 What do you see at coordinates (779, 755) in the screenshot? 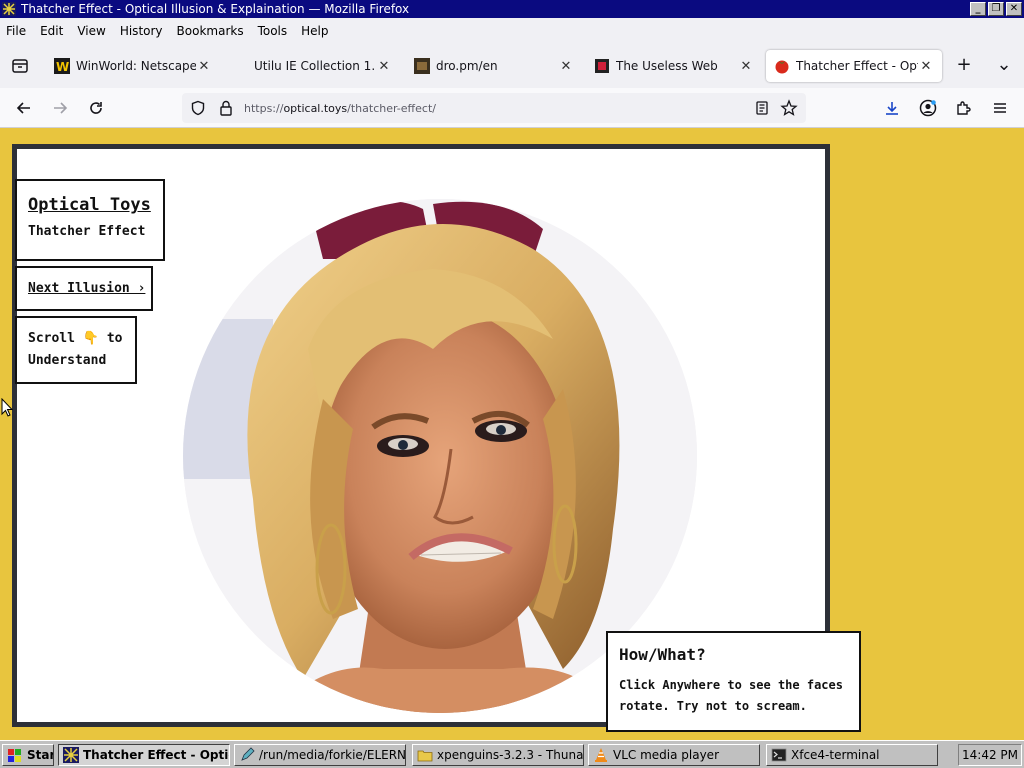
I see `terminal-icon` at bounding box center [779, 755].